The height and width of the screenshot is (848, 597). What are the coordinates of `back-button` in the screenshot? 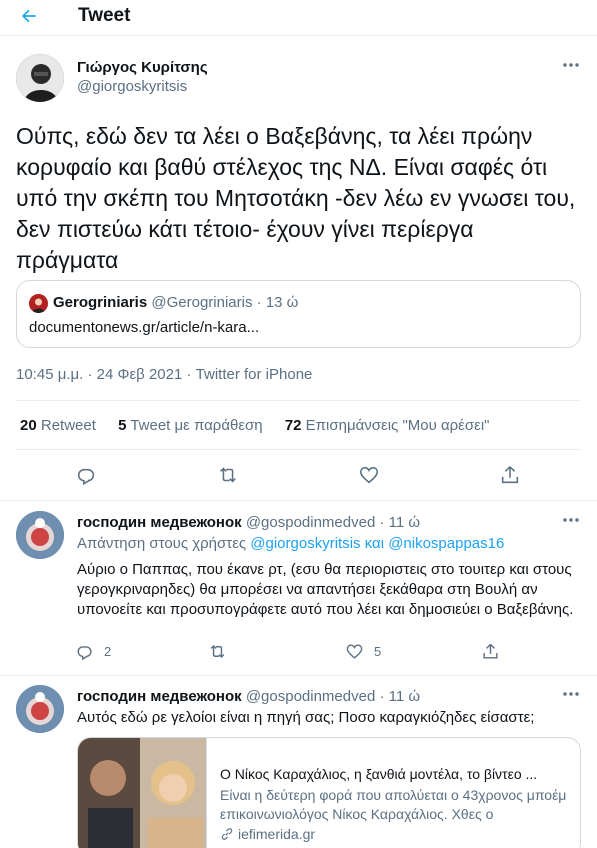 It's located at (29, 16).